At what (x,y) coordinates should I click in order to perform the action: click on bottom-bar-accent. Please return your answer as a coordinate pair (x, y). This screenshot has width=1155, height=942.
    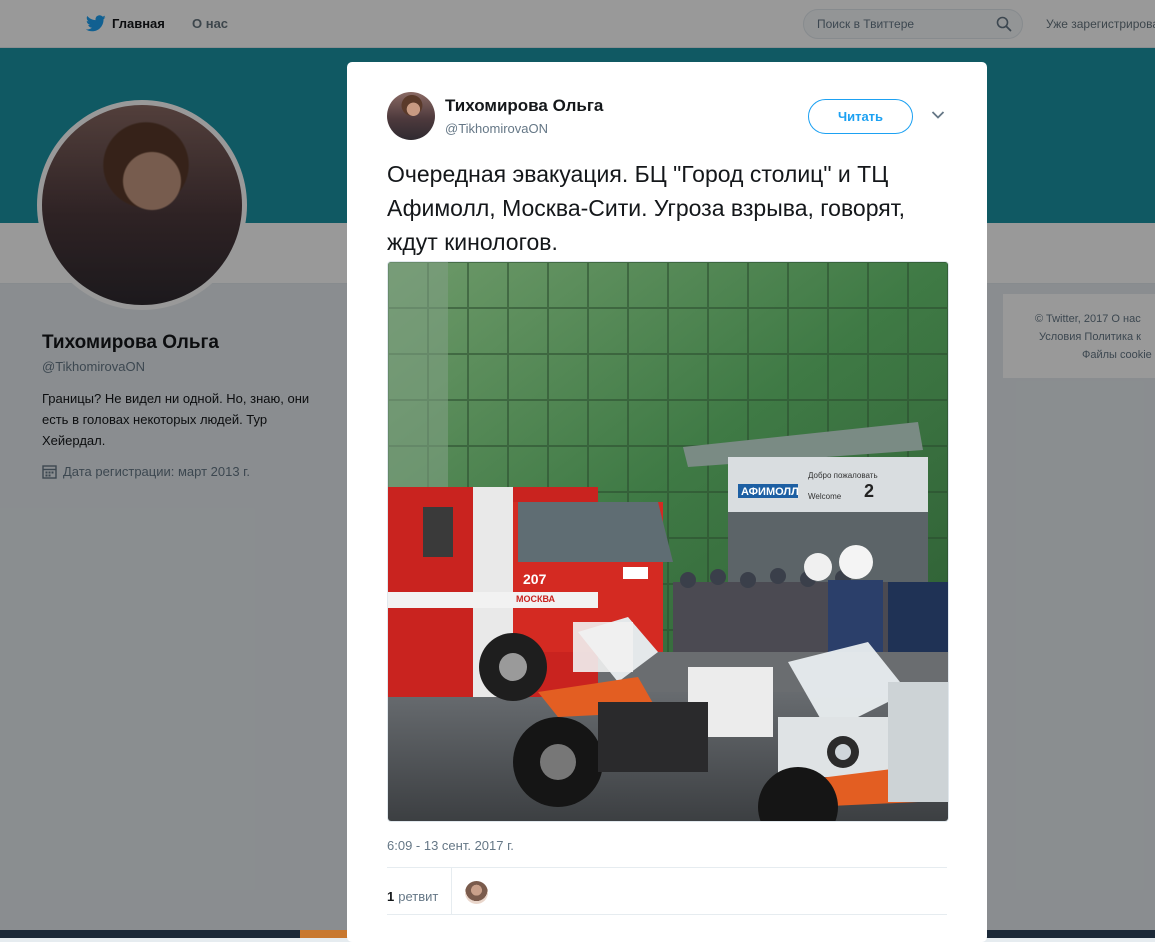
    Looking at the image, I should click on (324, 934).